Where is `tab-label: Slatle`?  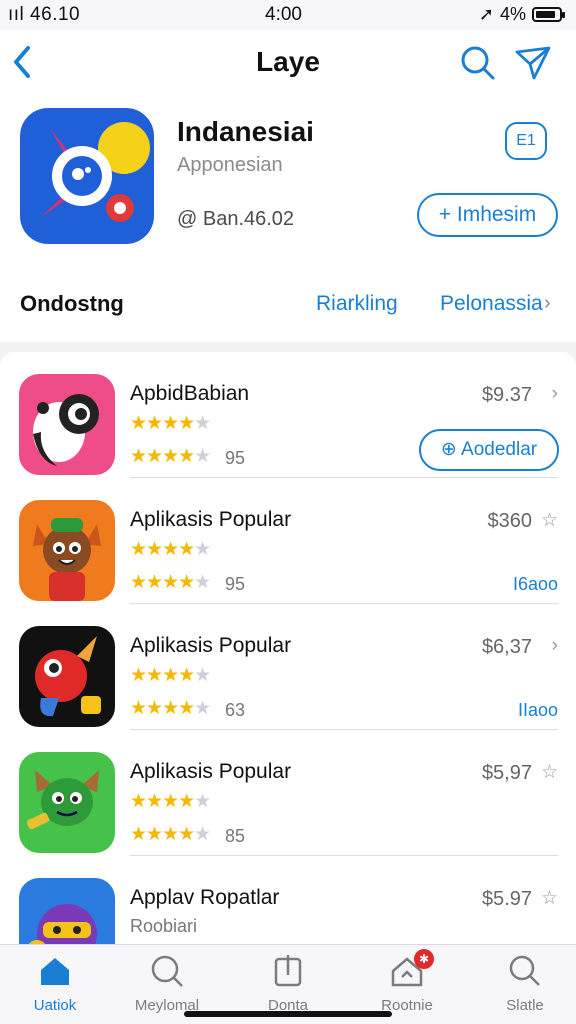 tab-label: Slatle is located at coordinates (525, 1005).